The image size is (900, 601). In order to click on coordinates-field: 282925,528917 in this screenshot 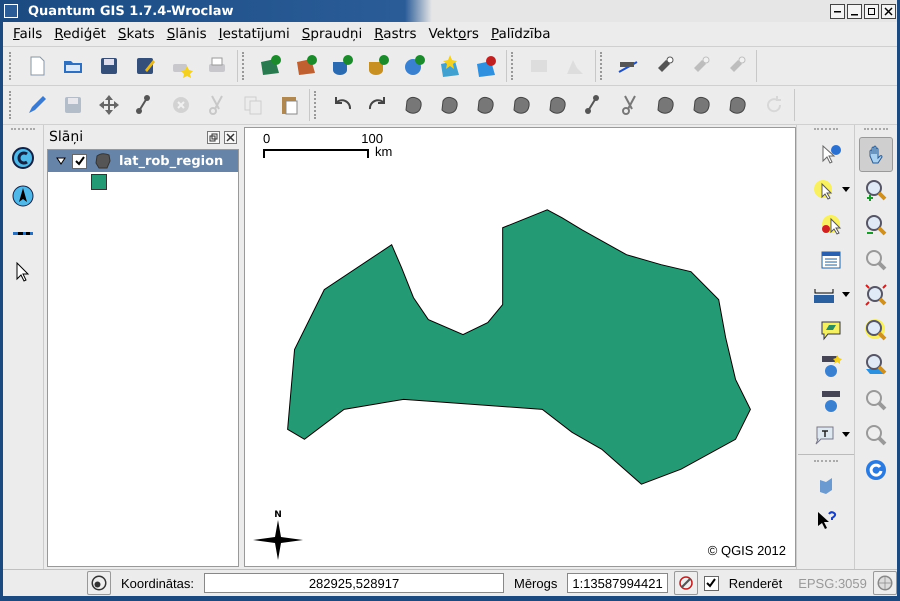, I will do `click(354, 583)`.